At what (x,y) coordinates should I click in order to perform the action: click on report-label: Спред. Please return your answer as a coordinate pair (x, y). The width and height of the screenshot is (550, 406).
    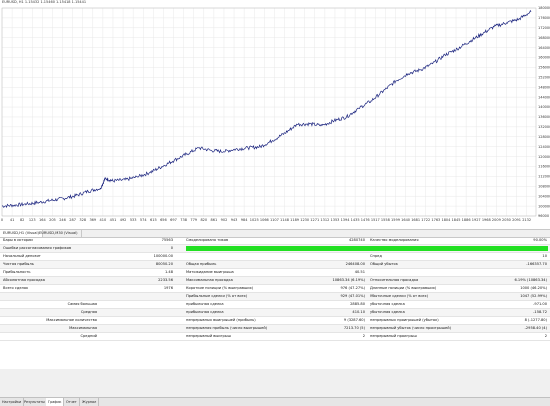
    Looking at the image, I should click on (376, 256).